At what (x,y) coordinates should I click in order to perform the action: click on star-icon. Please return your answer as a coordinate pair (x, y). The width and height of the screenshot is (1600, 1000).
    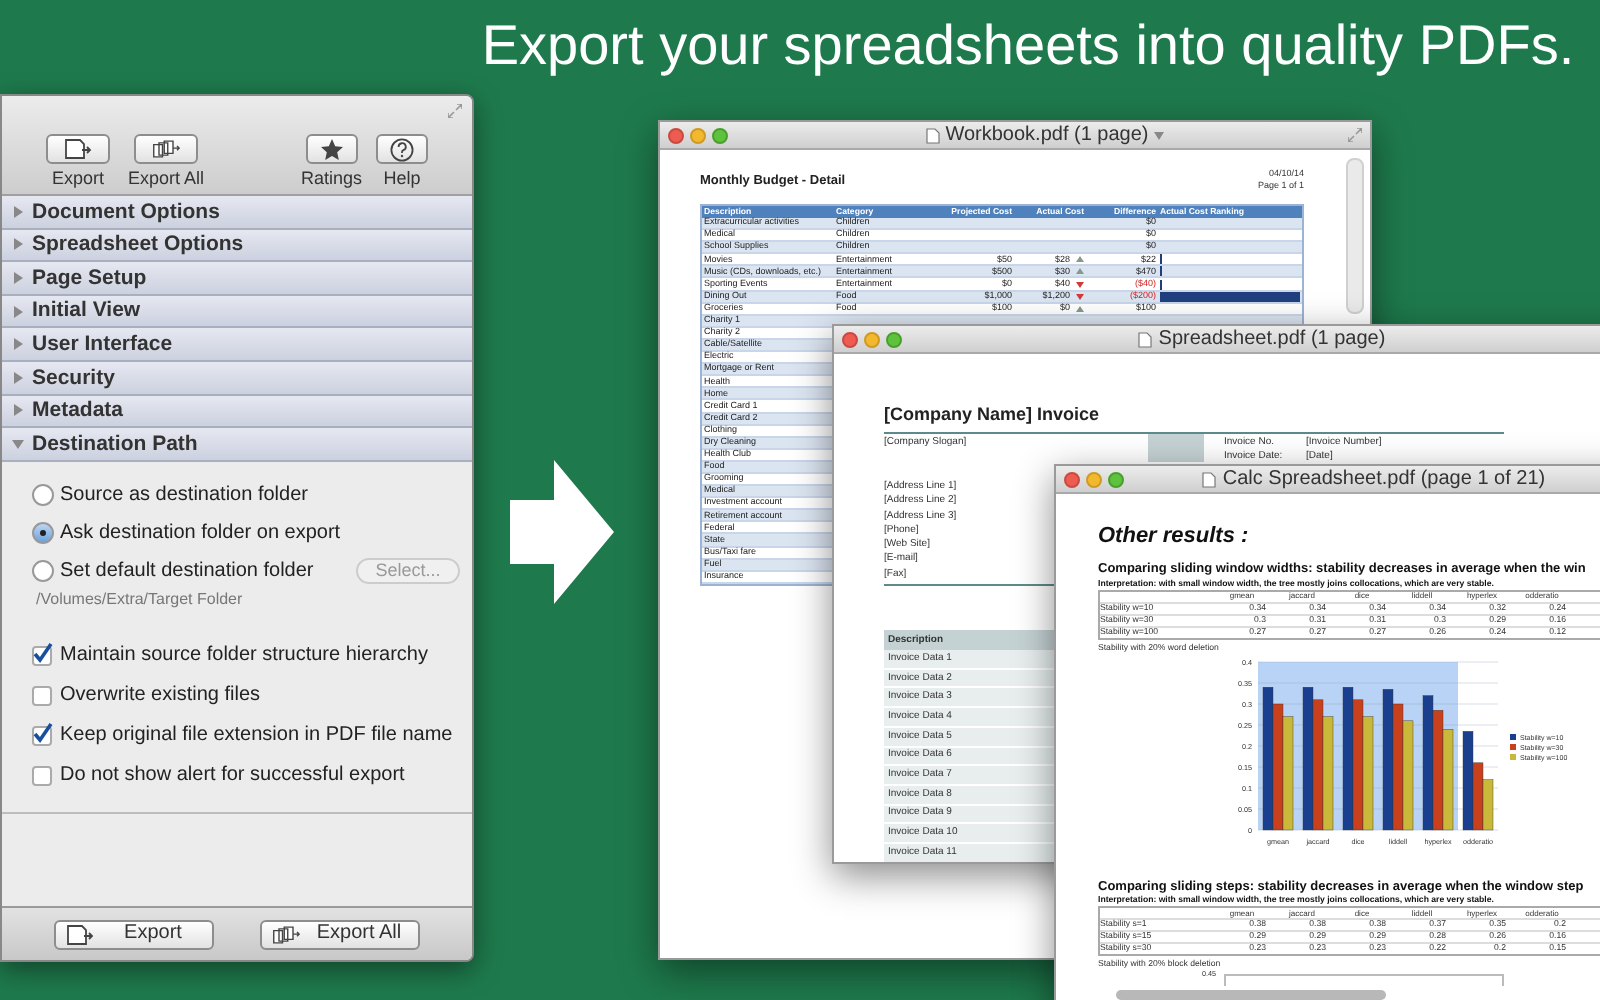
    Looking at the image, I should click on (331, 149).